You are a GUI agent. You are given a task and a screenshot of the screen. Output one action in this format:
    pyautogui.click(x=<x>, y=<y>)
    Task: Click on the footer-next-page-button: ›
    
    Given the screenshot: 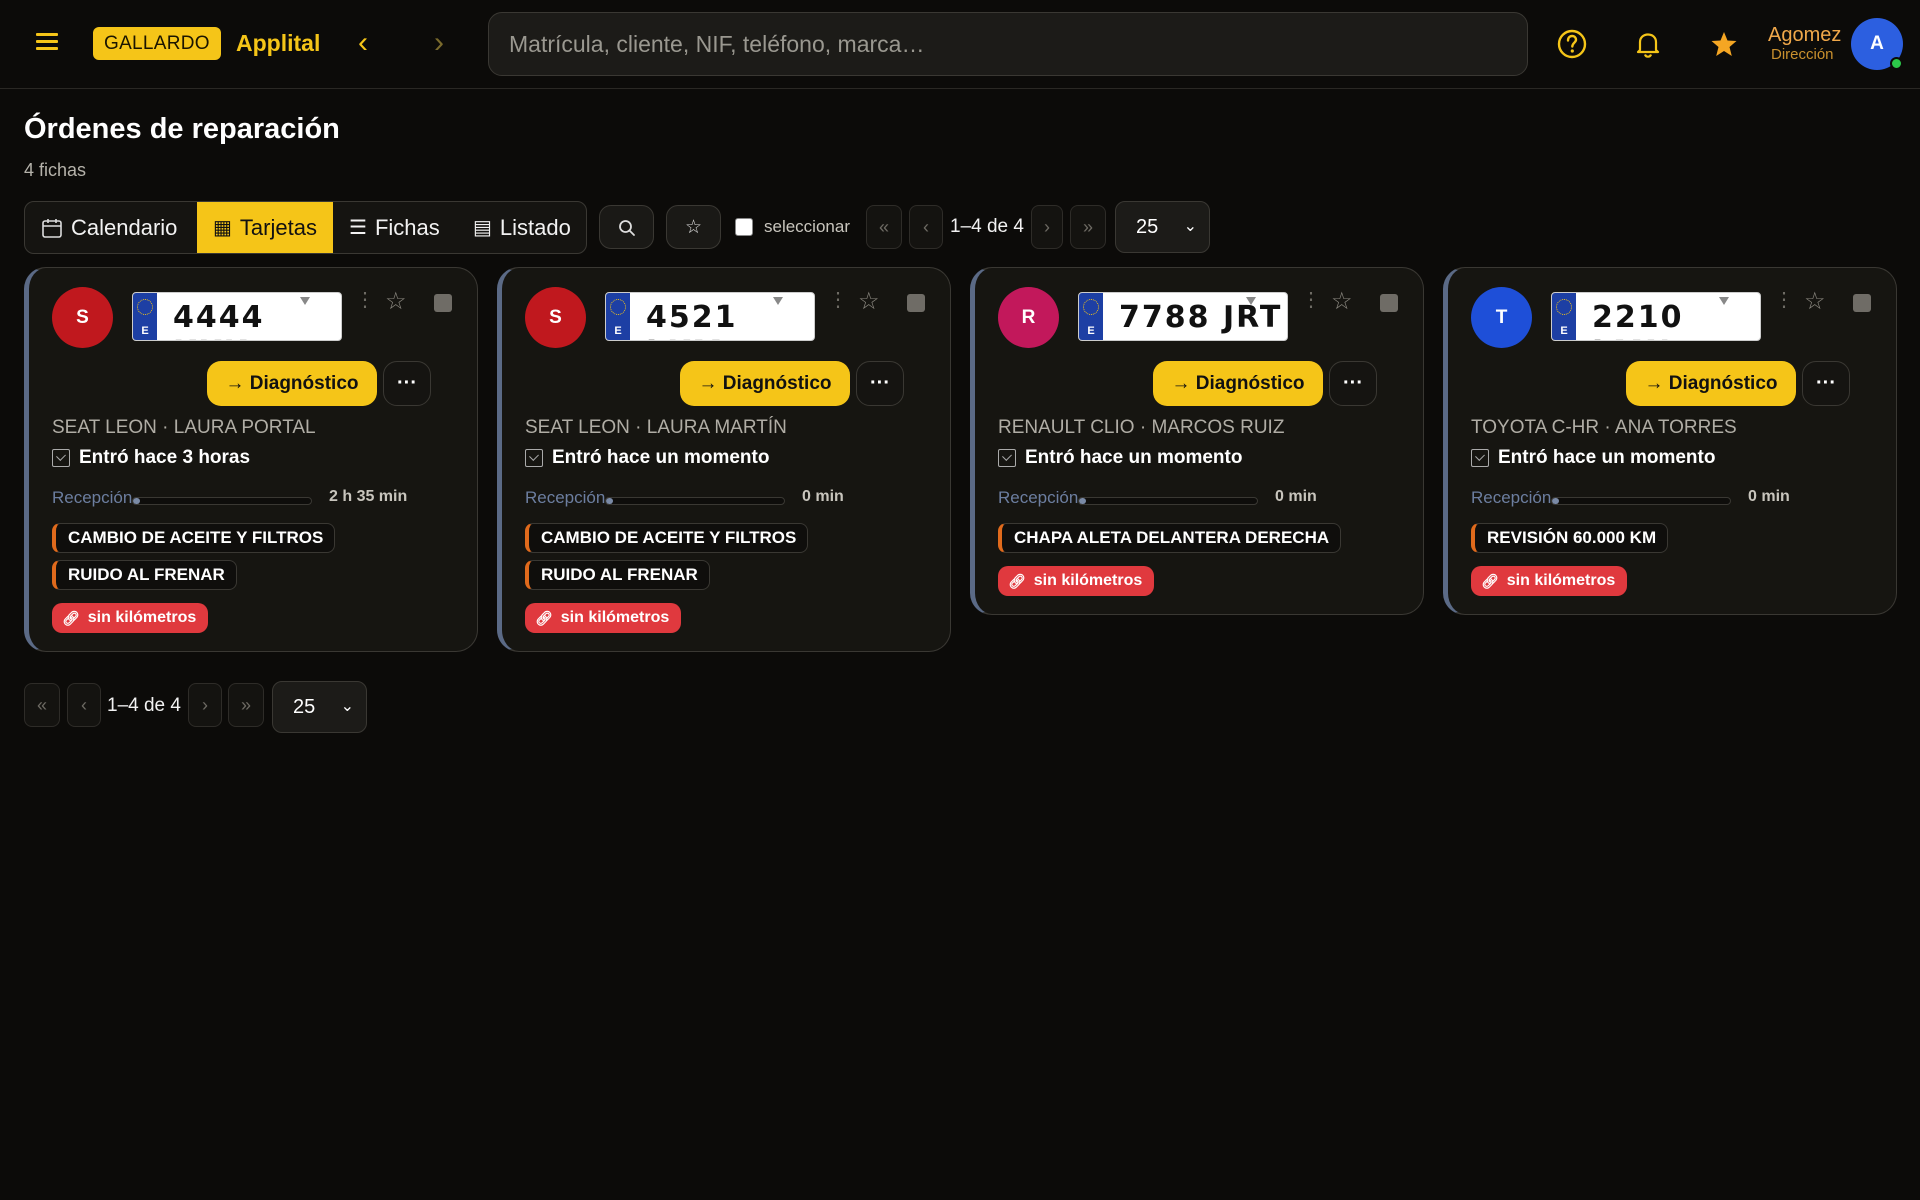 What is the action you would take?
    pyautogui.click(x=205, y=705)
    